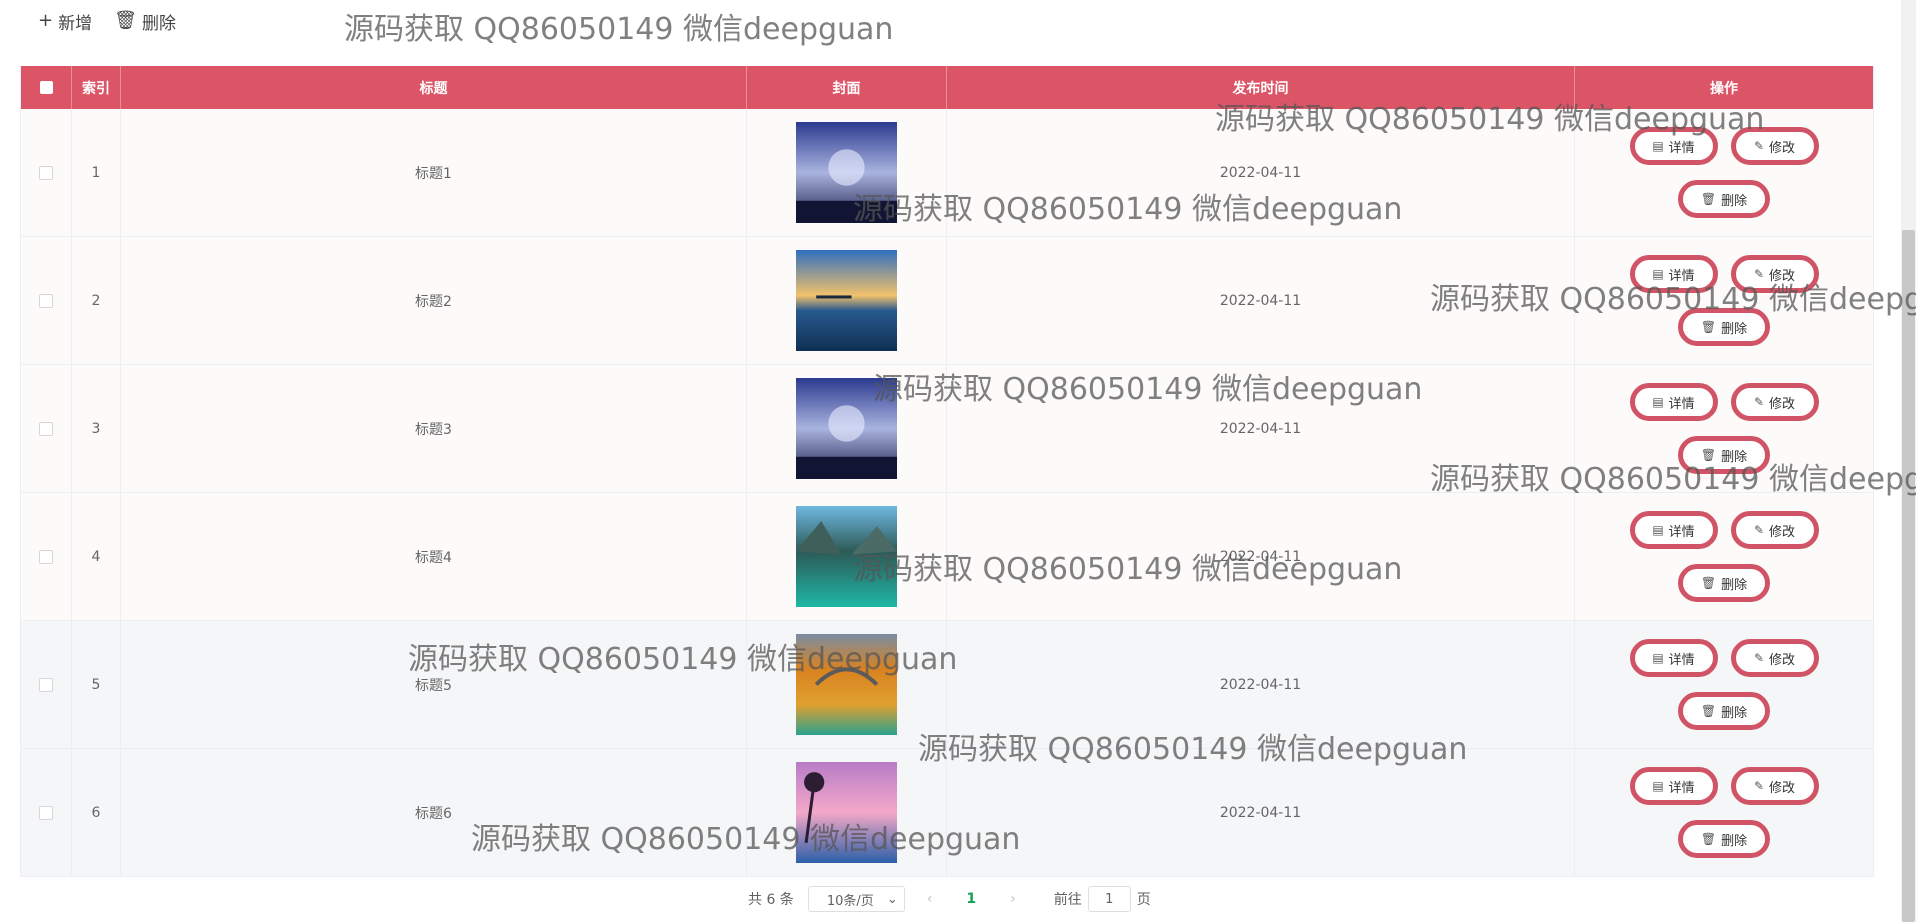 This screenshot has width=1916, height=922. I want to click on add-button: + 新增, so click(65, 21).